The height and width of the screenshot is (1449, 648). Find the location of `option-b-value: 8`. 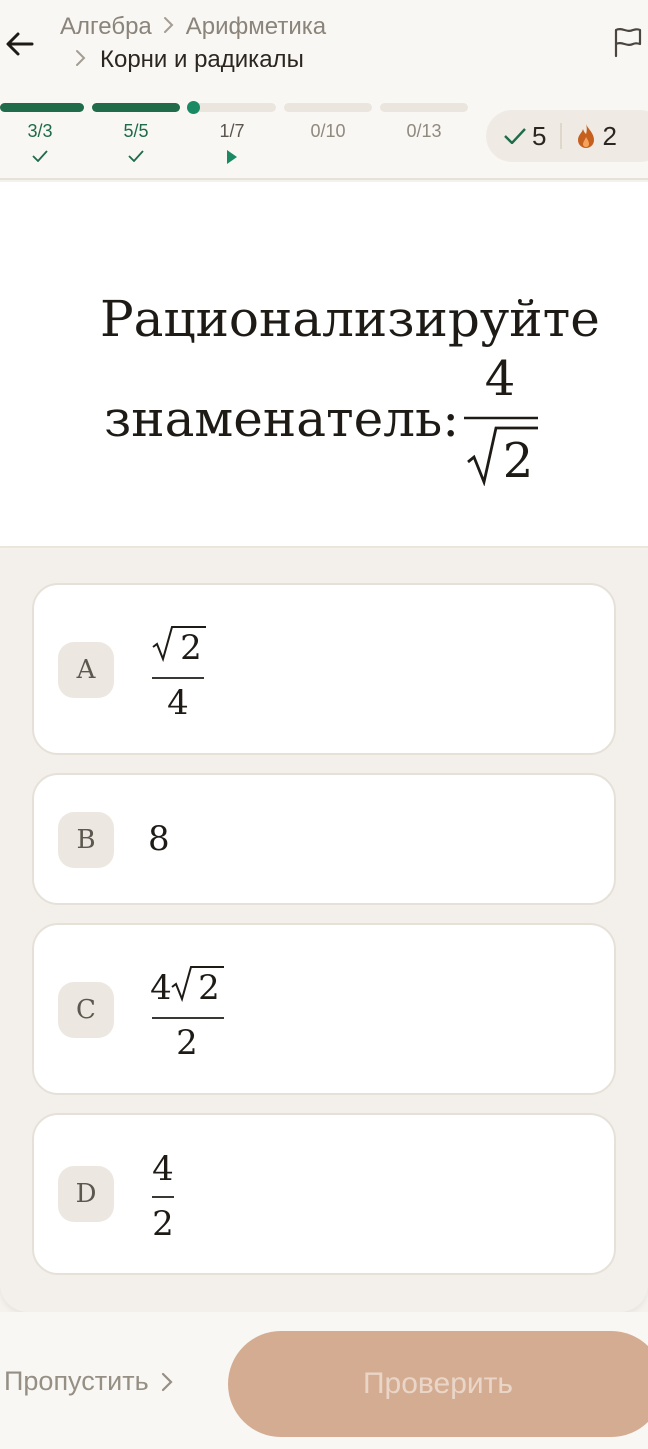

option-b-value: 8 is located at coordinates (159, 839).